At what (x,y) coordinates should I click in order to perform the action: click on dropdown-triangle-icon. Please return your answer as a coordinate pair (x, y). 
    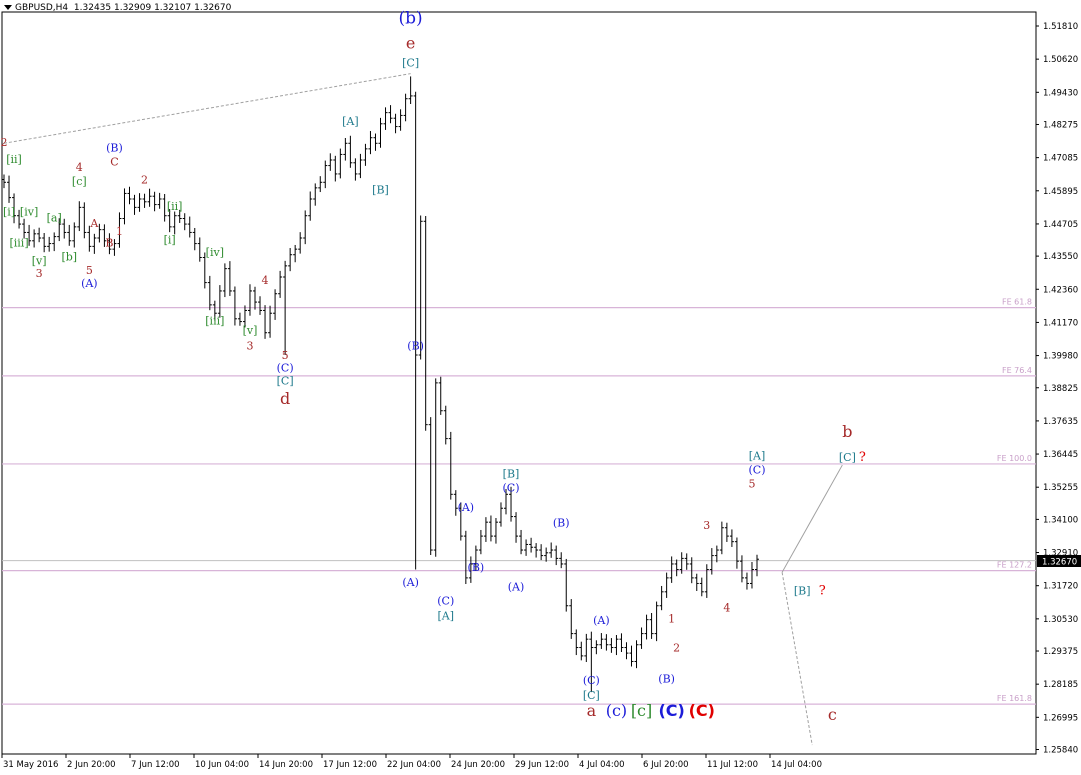
    Looking at the image, I should click on (8, 7).